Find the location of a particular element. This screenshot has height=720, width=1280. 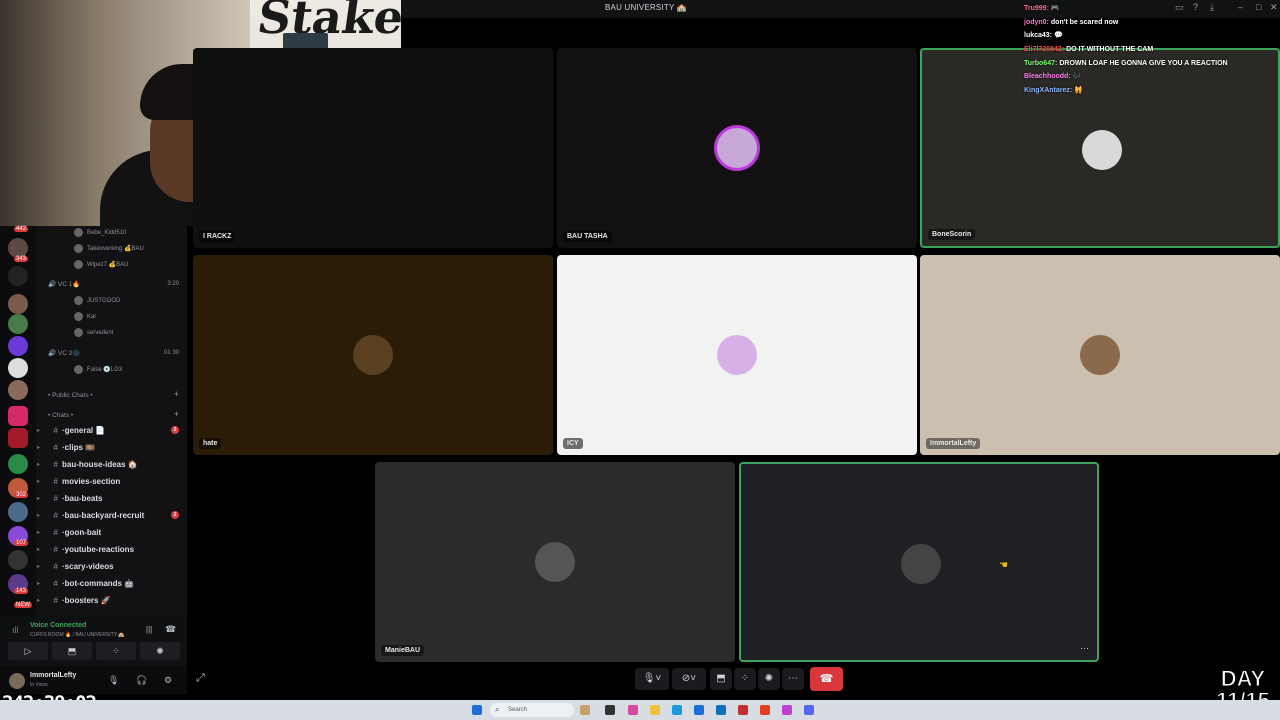

outlook-icon is located at coordinates (721, 710).